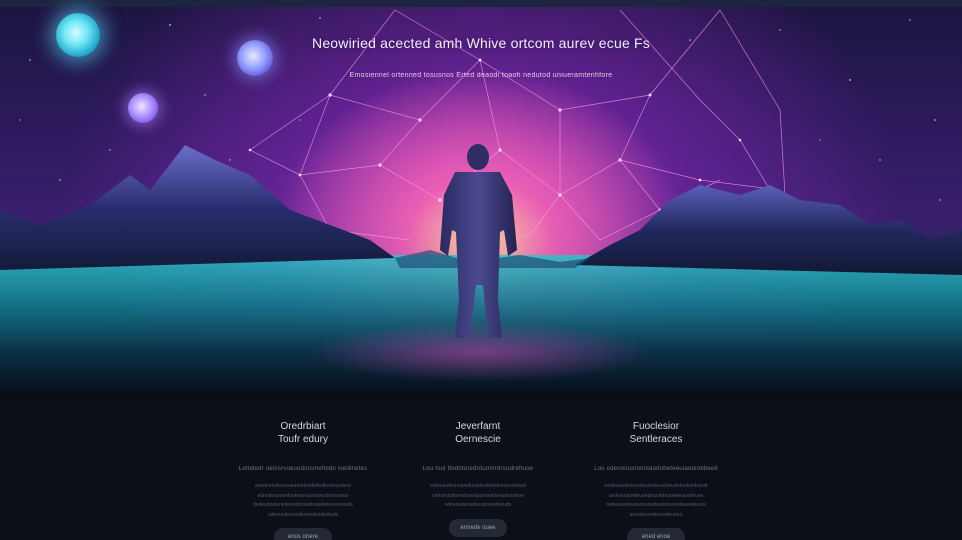 This screenshot has width=962, height=540. Describe the element at coordinates (478, 469) in the screenshot. I see `feature-card-subtitle: Lou toui ttodoturedrduomrdroudrettuoe` at that location.